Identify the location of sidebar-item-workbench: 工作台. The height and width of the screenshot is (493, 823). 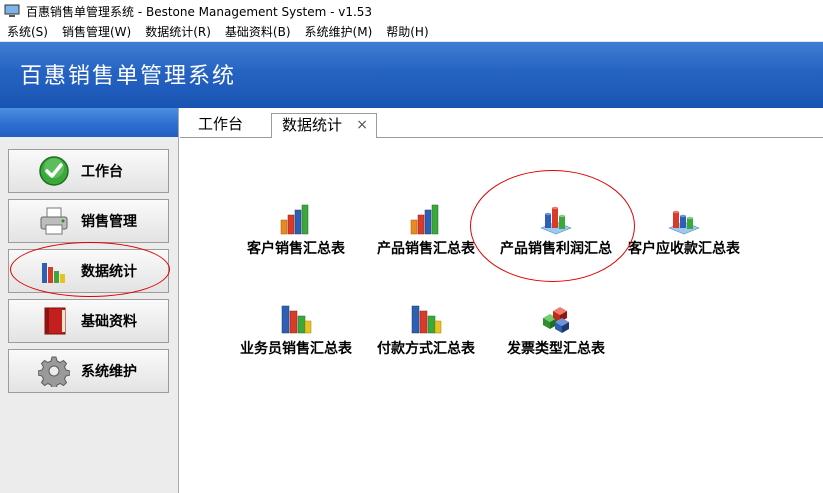
(88, 171).